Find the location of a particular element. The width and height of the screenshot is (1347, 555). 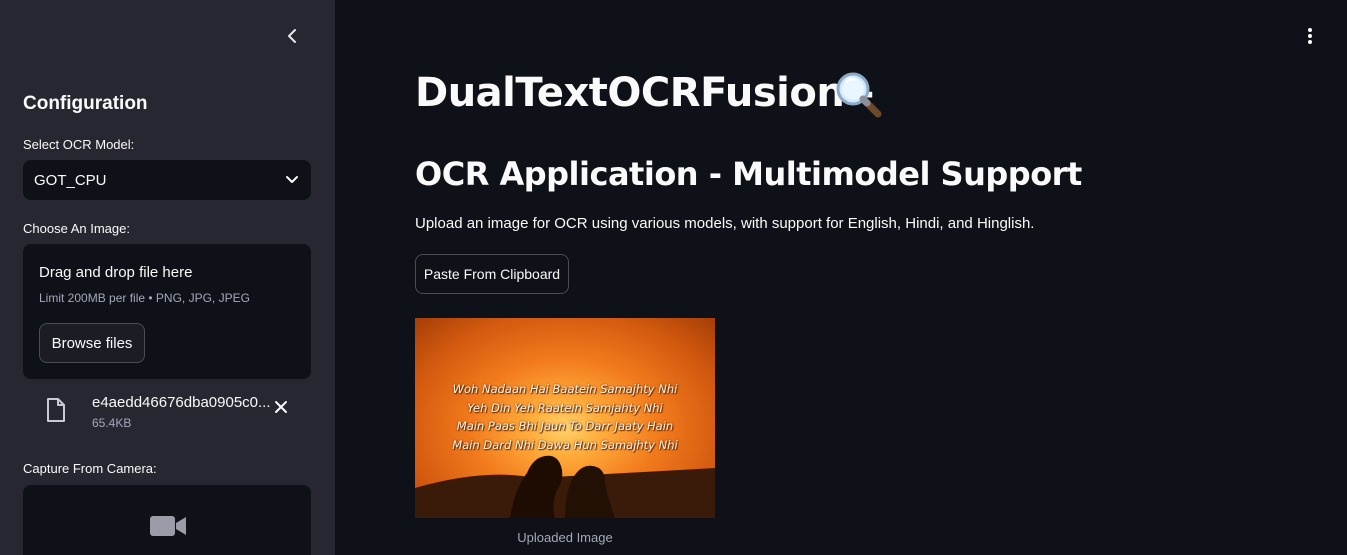

ocr-model-label: Select OCR Model: is located at coordinates (79, 144).